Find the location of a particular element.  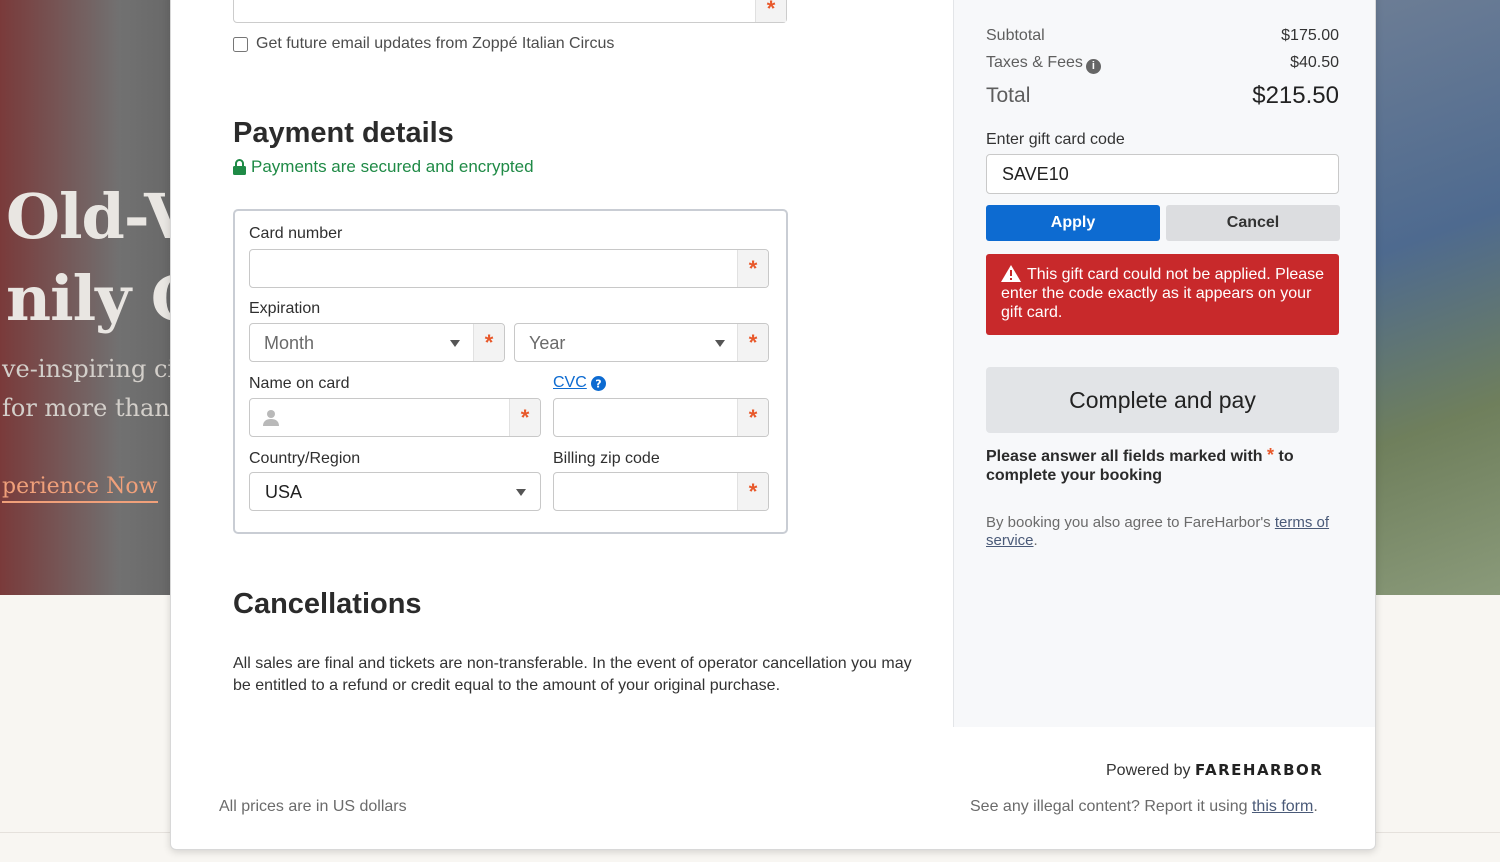

previous-field-input: * is located at coordinates (510, 11).